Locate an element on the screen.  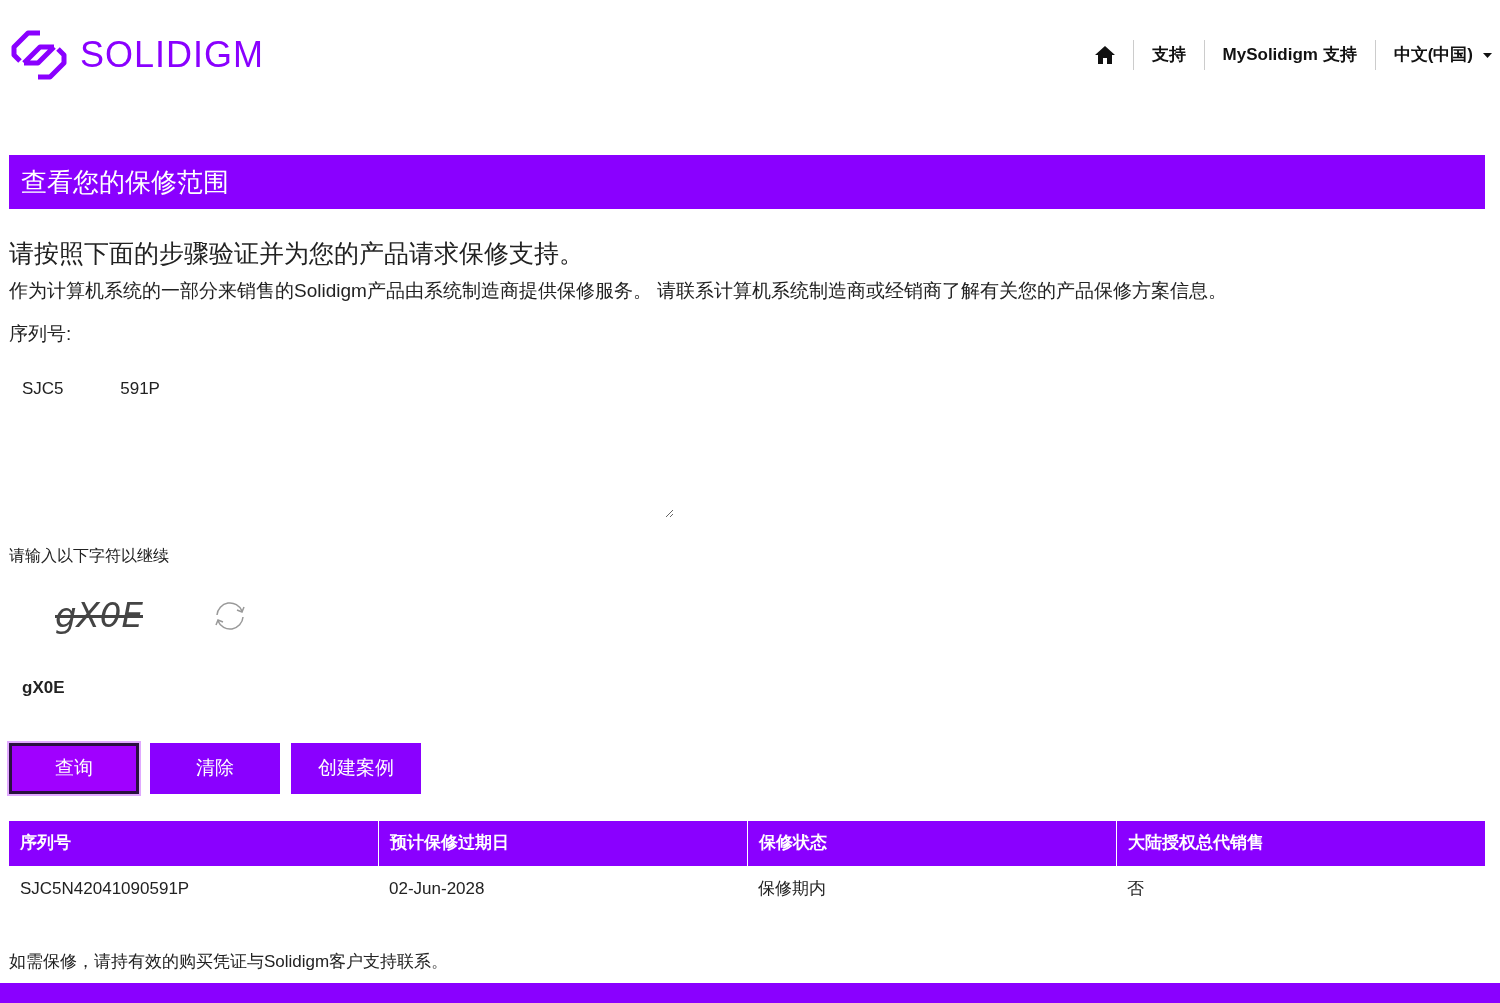
serial-input: SJC5 591P is located at coordinates (341, 443).